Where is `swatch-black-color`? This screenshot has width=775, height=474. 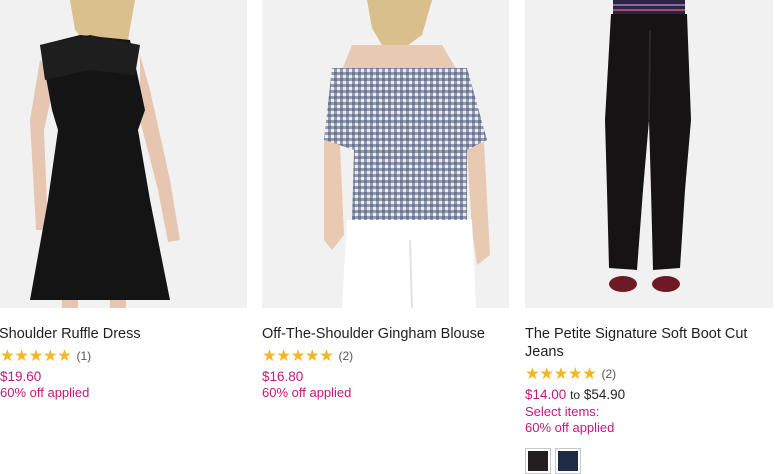
swatch-black-color is located at coordinates (538, 461).